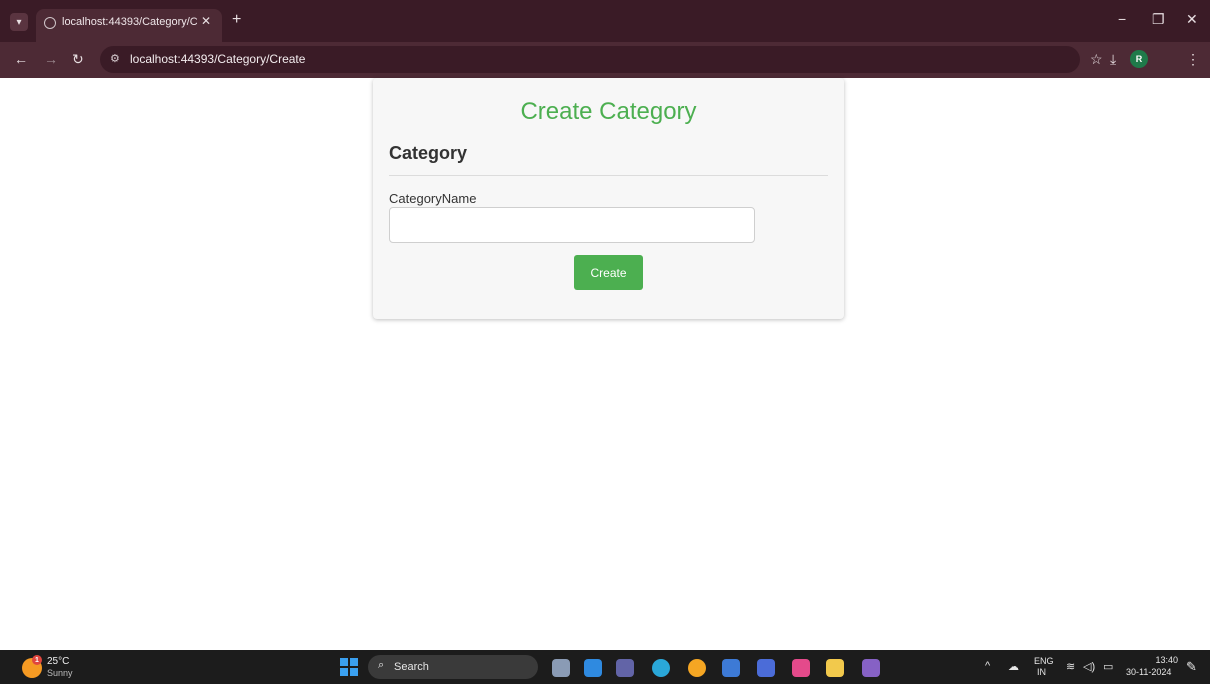 This screenshot has width=1210, height=684. Describe the element at coordinates (1013, 666) in the screenshot. I see `onedrive-icon: ☁` at that location.